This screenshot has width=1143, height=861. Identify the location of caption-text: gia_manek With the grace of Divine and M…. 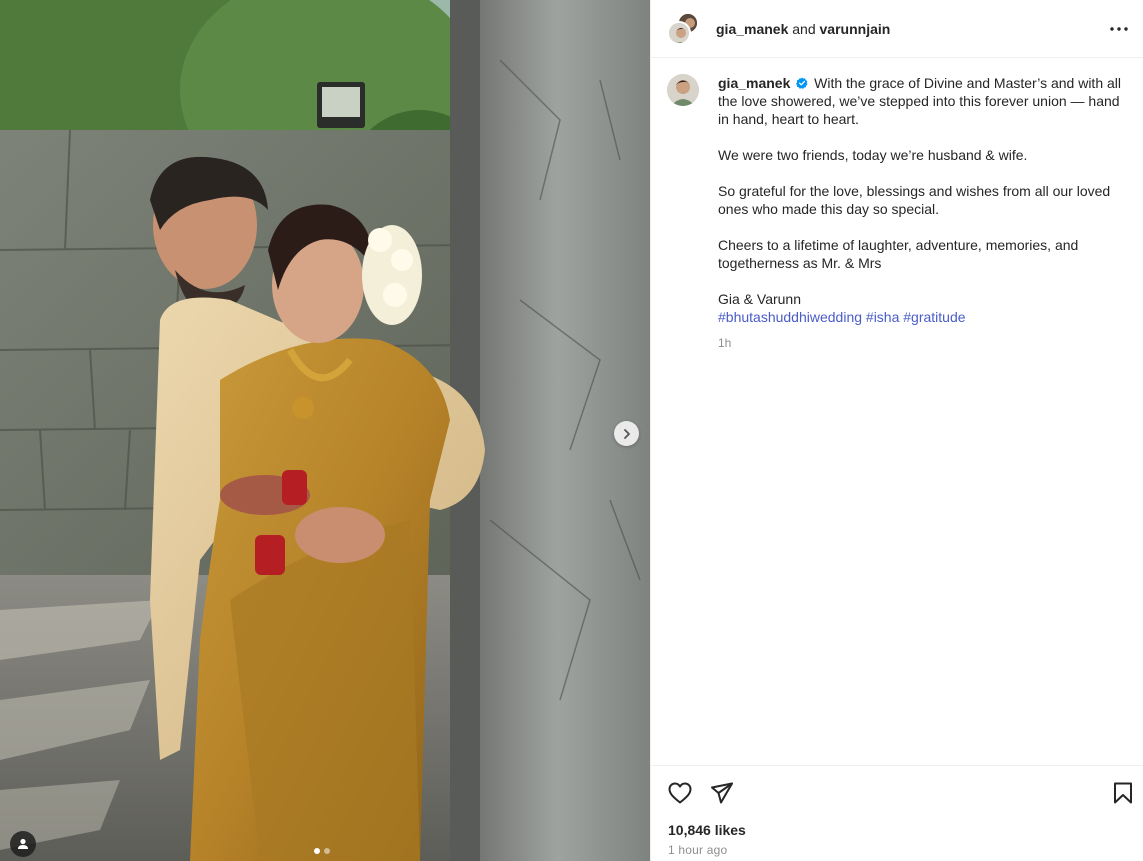
(923, 213).